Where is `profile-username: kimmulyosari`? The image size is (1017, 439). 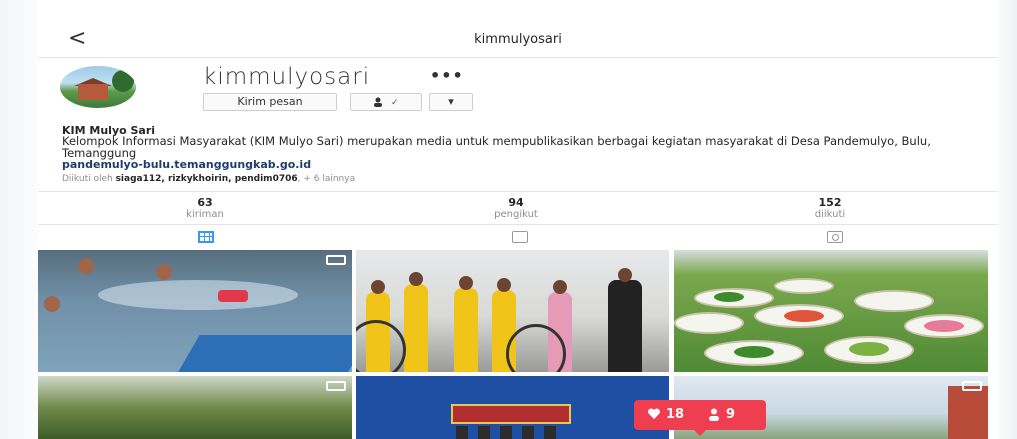 profile-username: kimmulyosari is located at coordinates (287, 77).